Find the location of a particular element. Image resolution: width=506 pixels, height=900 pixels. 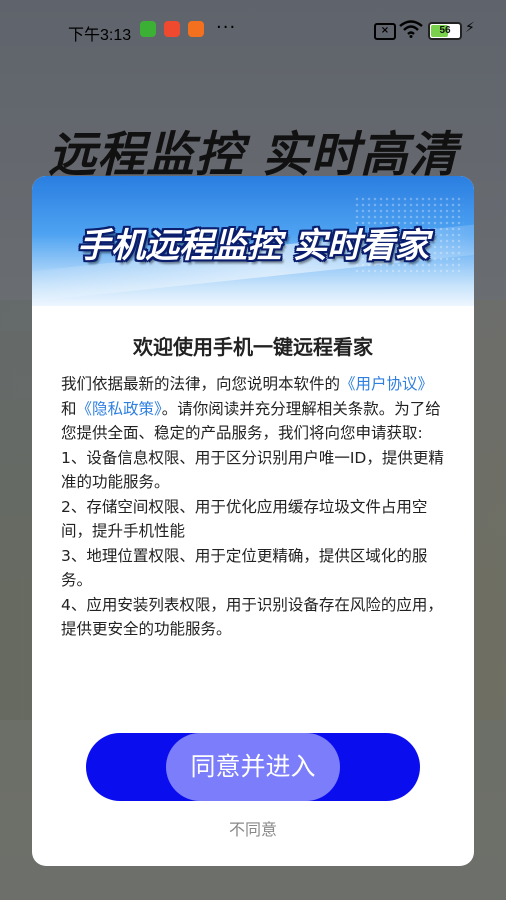

banner-title: 手机远程监控 实时看家 is located at coordinates (253, 246).